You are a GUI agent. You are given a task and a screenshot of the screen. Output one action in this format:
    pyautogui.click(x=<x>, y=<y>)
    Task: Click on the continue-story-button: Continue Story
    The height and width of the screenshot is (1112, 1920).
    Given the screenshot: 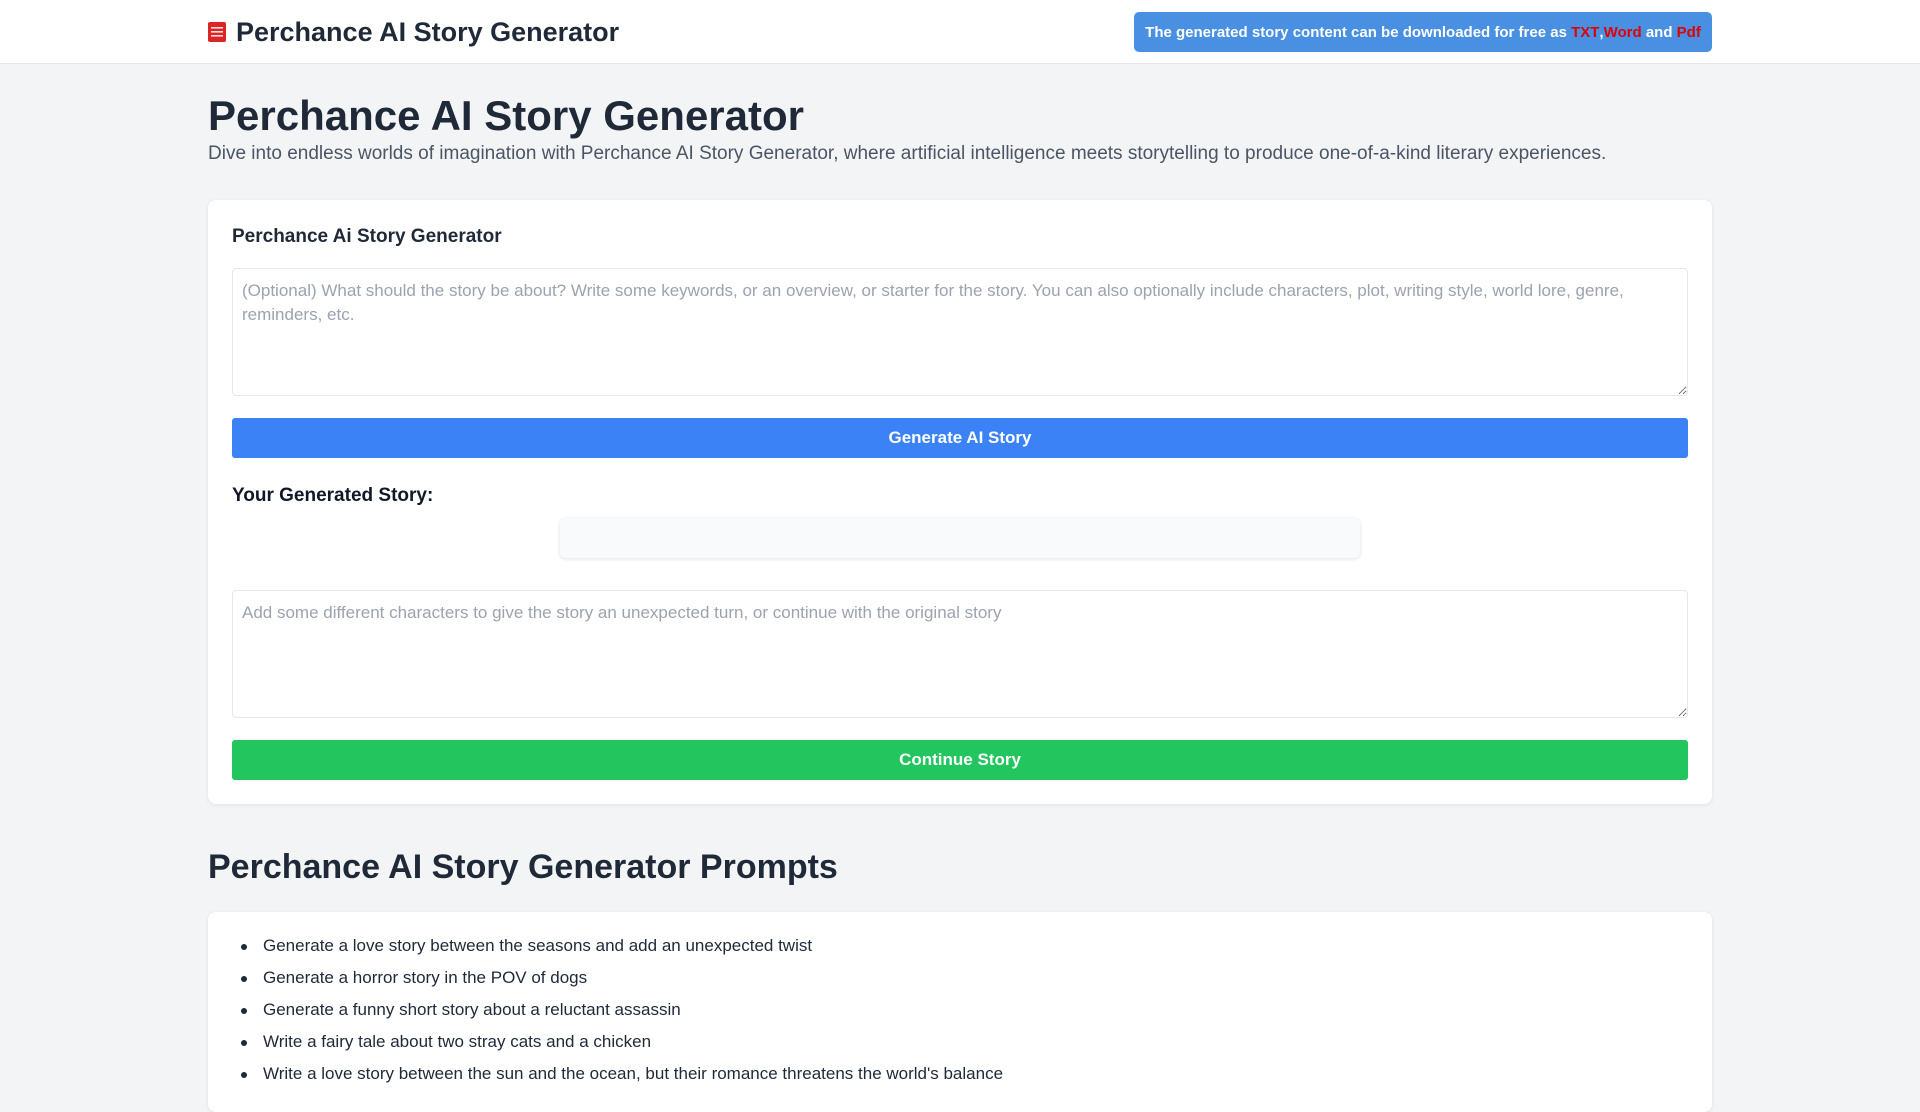 What is the action you would take?
    pyautogui.click(x=960, y=760)
    